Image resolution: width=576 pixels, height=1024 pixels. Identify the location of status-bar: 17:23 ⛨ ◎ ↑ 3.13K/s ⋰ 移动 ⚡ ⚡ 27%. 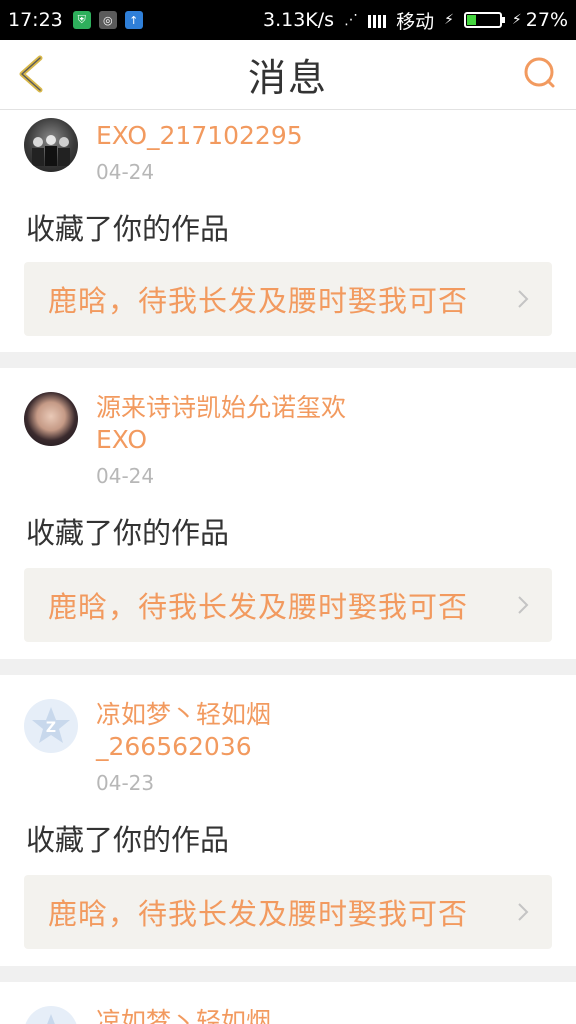
(288, 20).